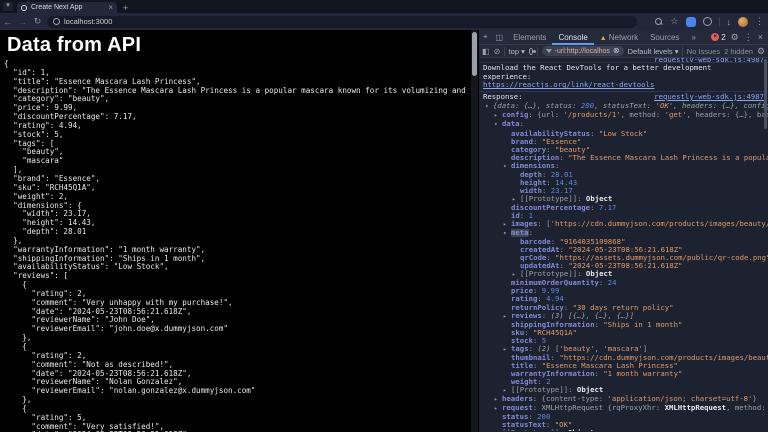 The height and width of the screenshot is (432, 768). What do you see at coordinates (497, 51) in the screenshot?
I see `clear-console-icon: ⊘` at bounding box center [497, 51].